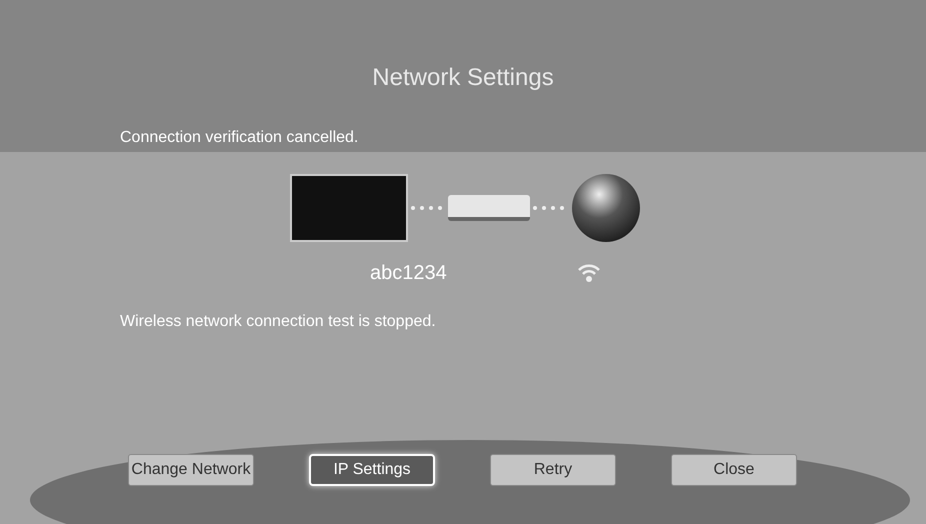 The width and height of the screenshot is (926, 524). I want to click on network-name: abc1234, so click(408, 273).